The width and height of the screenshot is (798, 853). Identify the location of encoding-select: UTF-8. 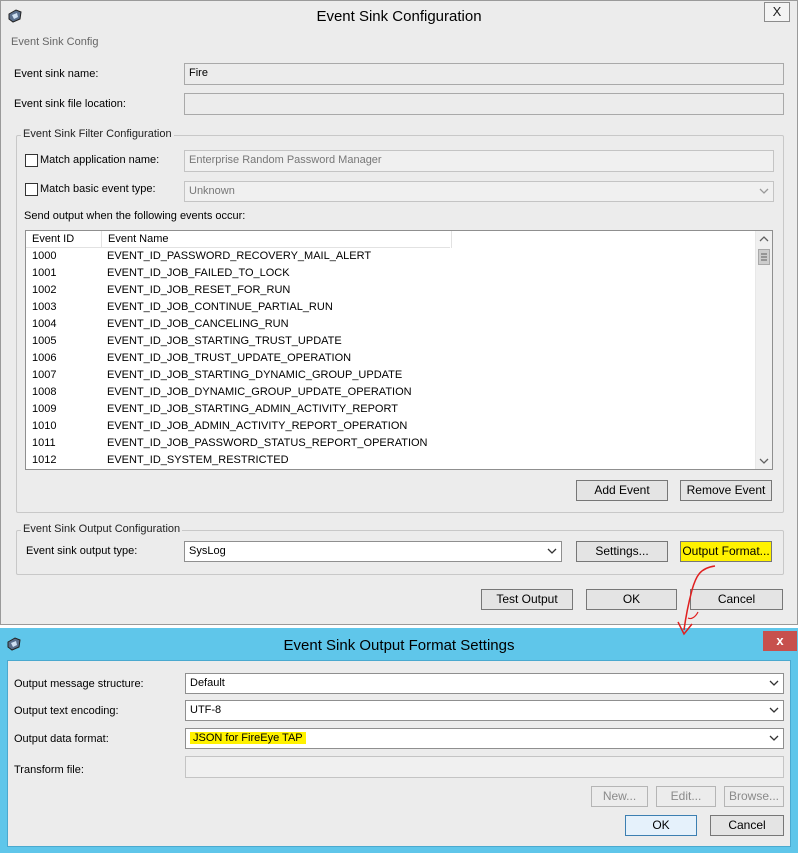
(484, 710).